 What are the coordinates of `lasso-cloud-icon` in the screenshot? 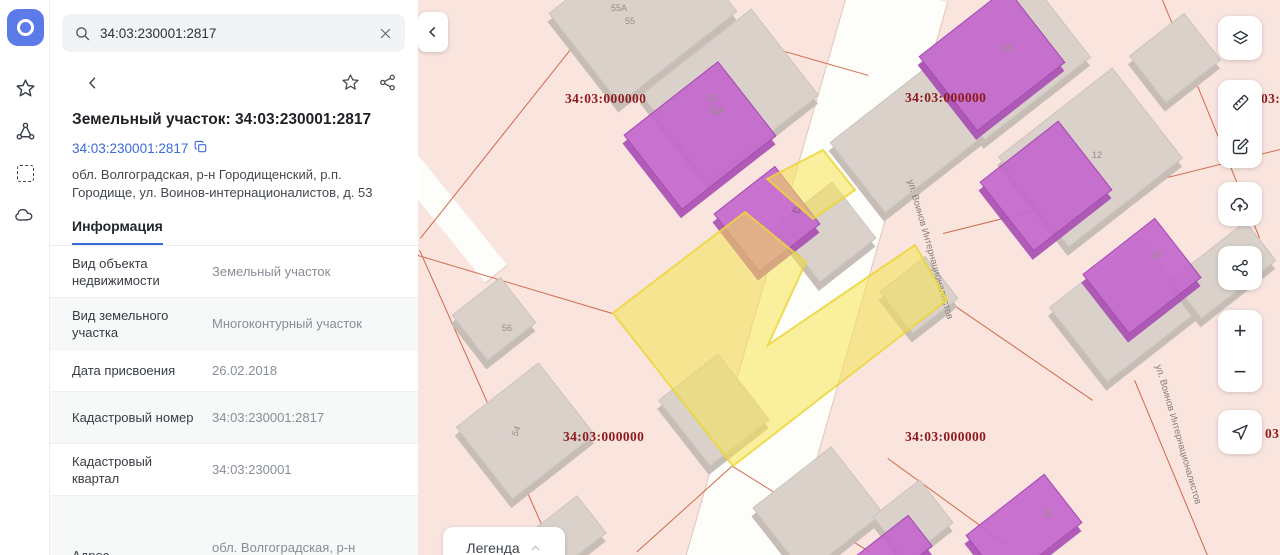 It's located at (25, 215).